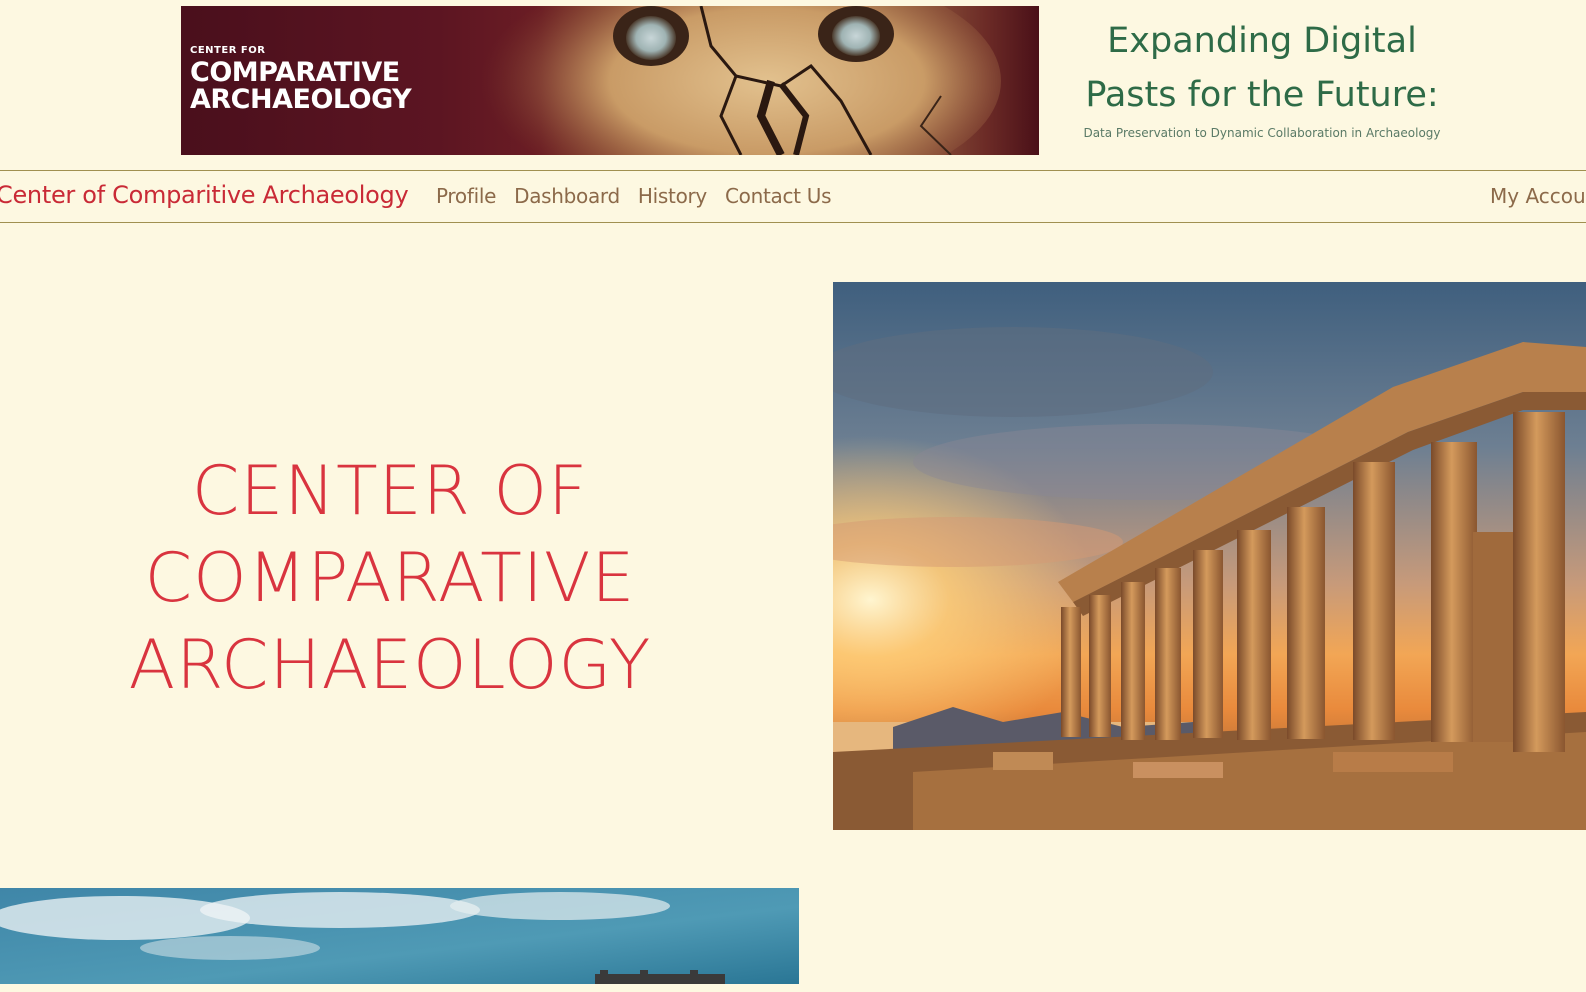 This screenshot has height=992, width=1586. I want to click on ruins-sky-image, so click(399, 936).